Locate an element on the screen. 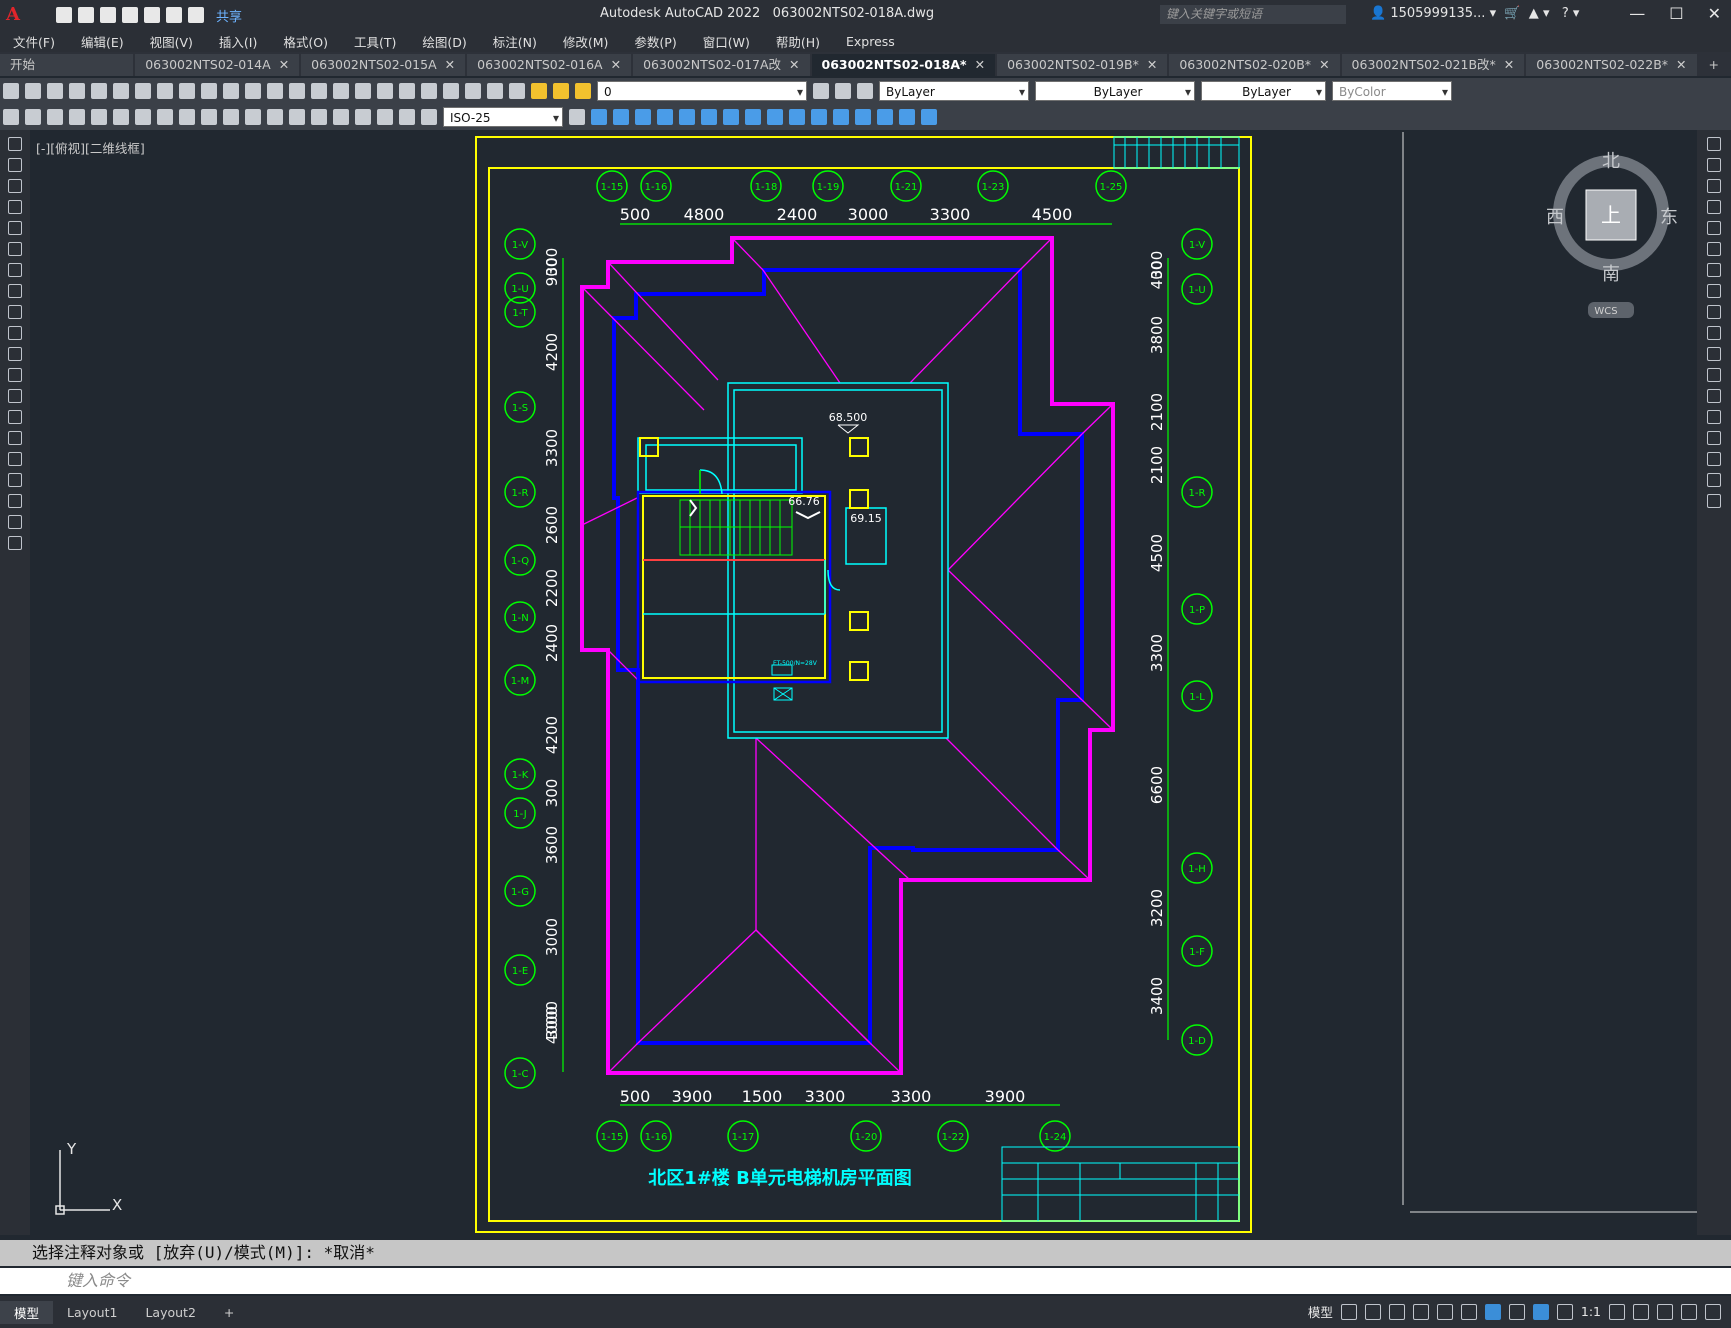 The width and height of the screenshot is (1731, 1328). command-input: 键入命令 is located at coordinates (865, 1281).